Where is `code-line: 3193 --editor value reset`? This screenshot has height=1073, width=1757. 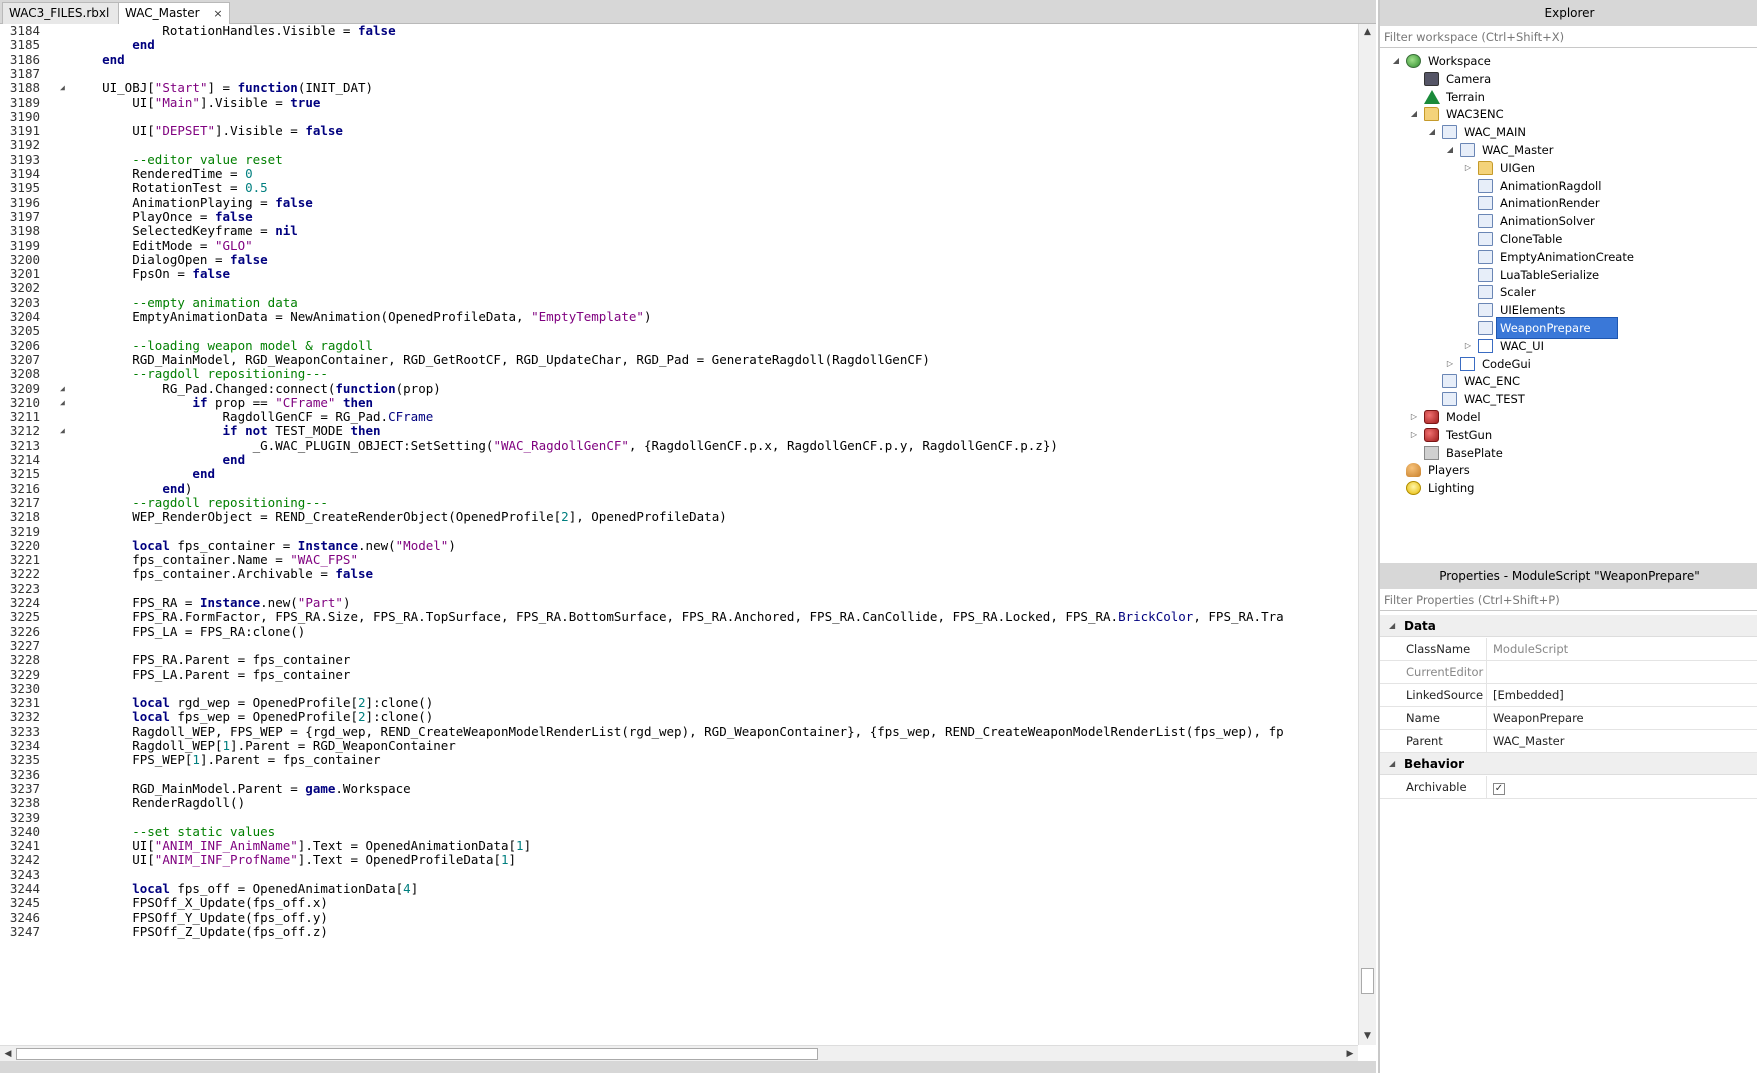 code-line: 3193 --editor value reset is located at coordinates (679, 159).